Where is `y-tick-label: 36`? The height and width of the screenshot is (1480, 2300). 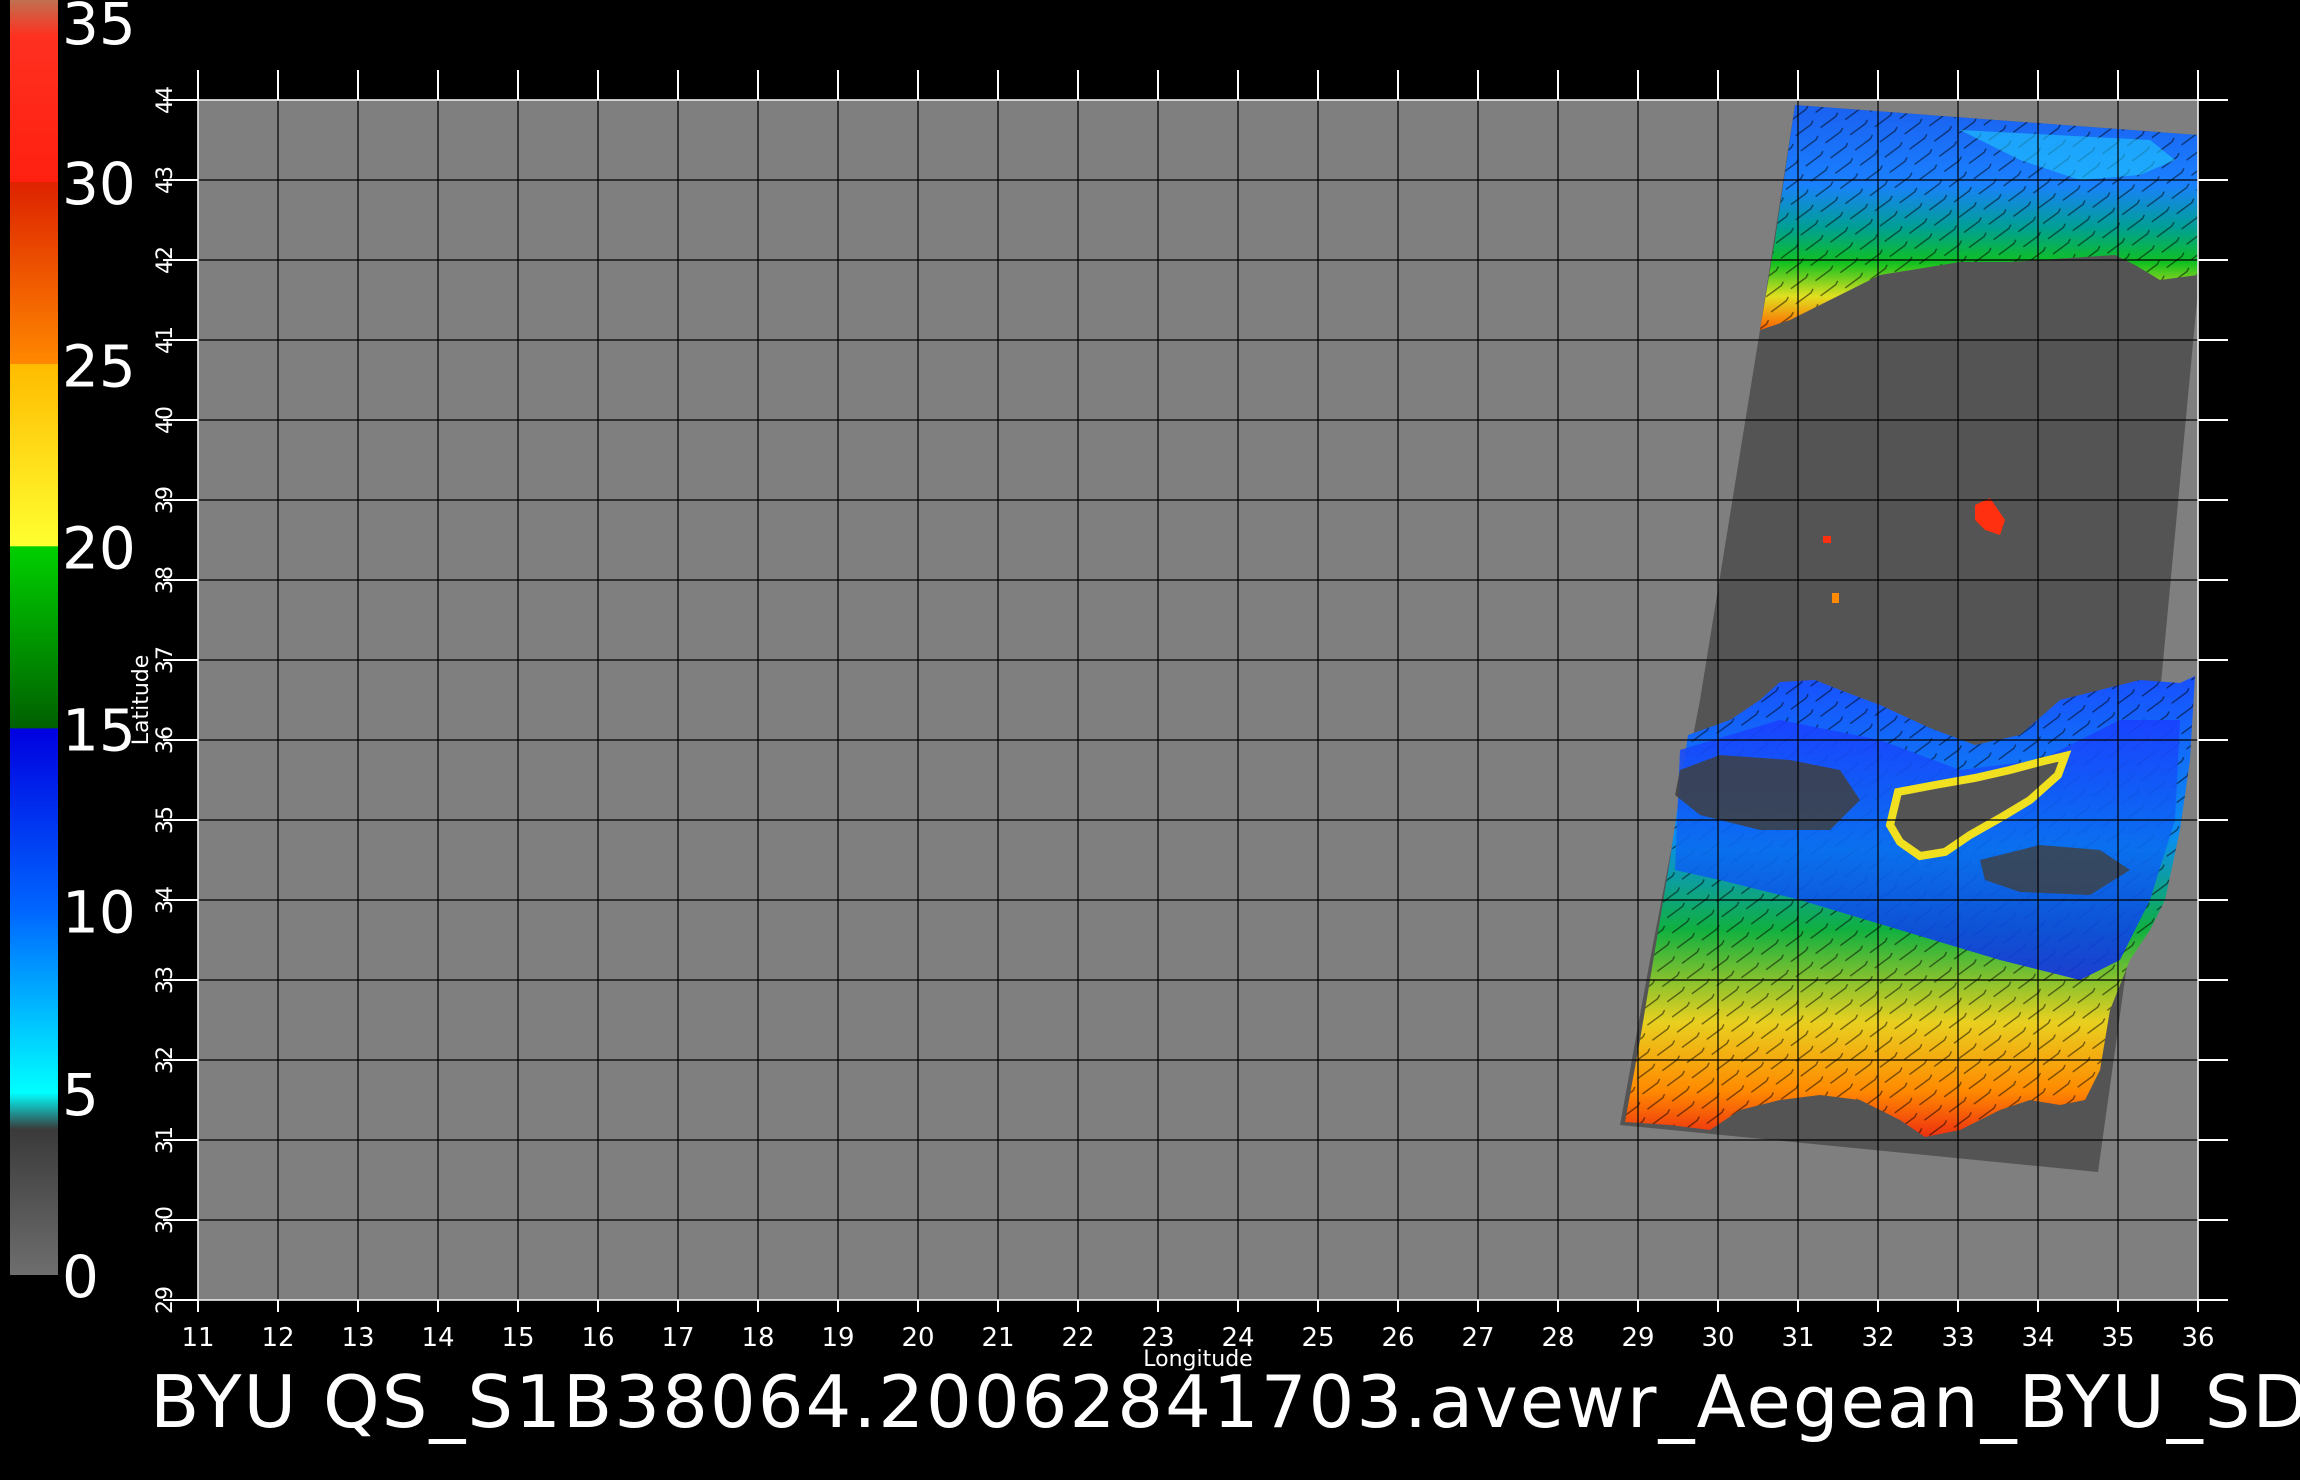 y-tick-label: 36 is located at coordinates (165, 740).